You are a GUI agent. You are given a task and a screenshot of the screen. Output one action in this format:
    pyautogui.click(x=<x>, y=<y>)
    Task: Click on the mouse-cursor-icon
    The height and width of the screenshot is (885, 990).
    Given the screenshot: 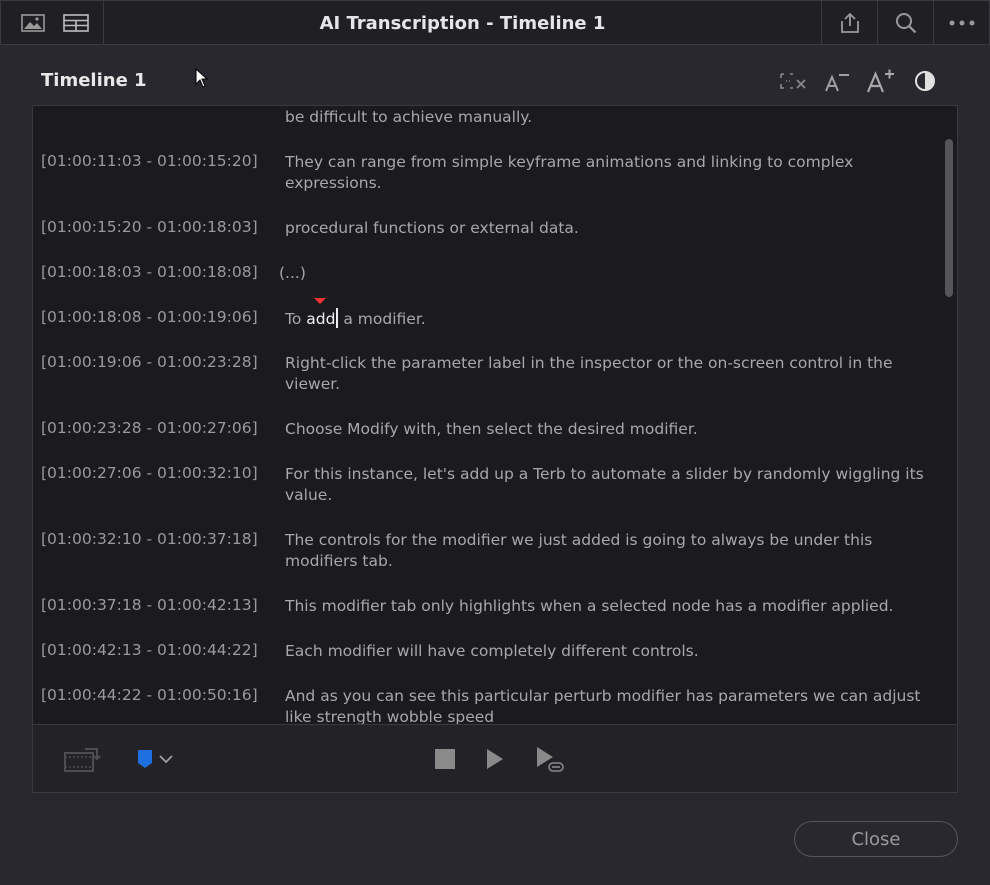 What is the action you would take?
    pyautogui.click(x=202, y=79)
    